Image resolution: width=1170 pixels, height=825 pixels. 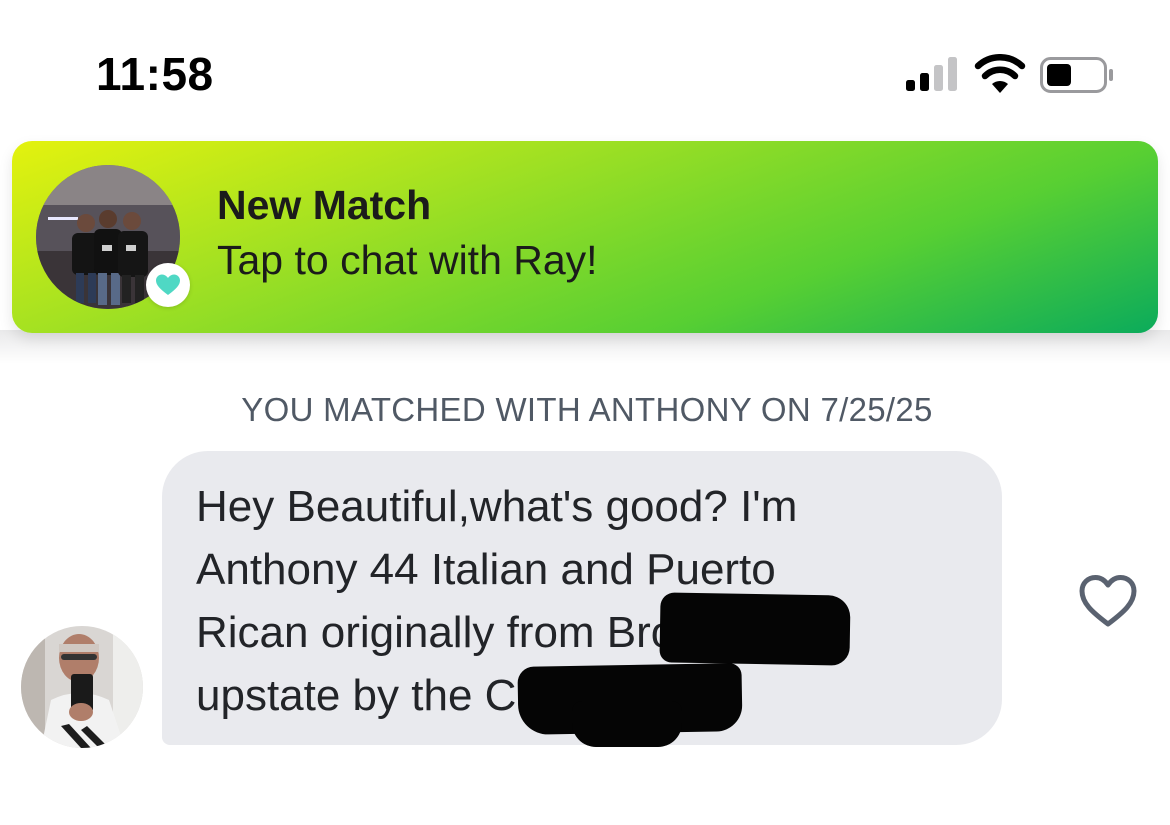 What do you see at coordinates (324, 205) in the screenshot?
I see `notification-title: New Match` at bounding box center [324, 205].